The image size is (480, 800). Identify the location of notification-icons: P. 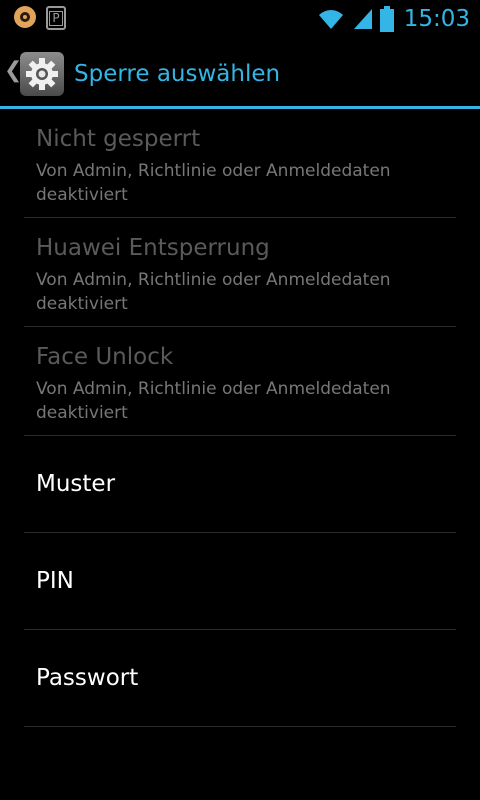
(40, 18).